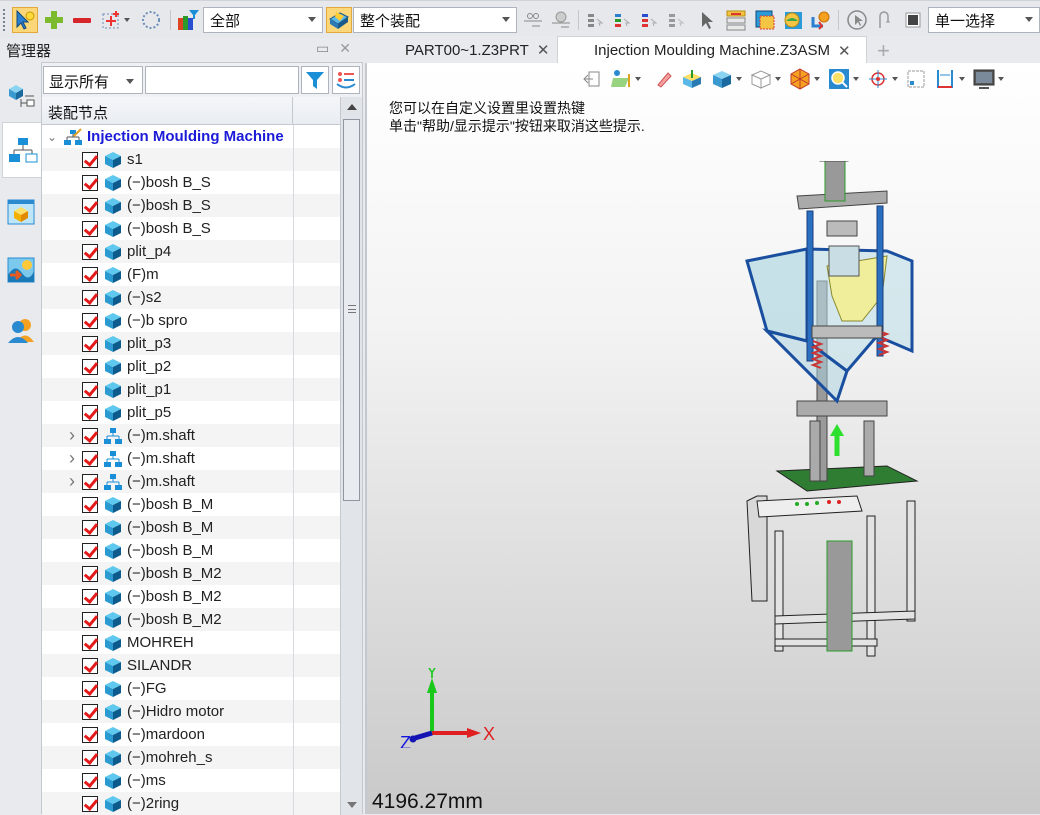 The image size is (1040, 815). Describe the element at coordinates (54, 20) in the screenshot. I see `add-button` at that location.